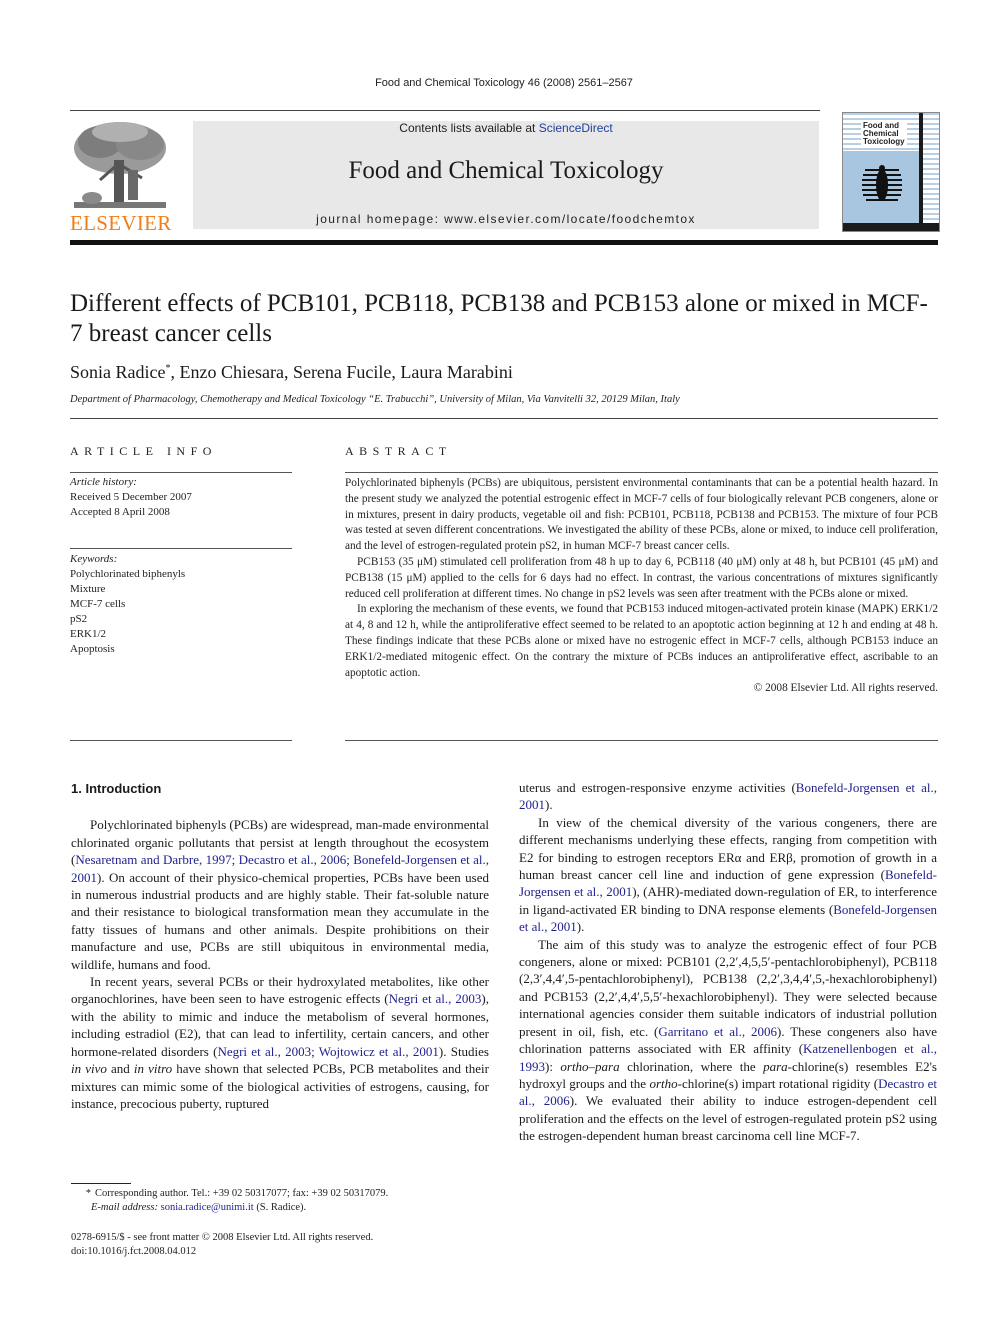 This screenshot has height=1323, width=992. Describe the element at coordinates (469, 128) in the screenshot. I see `contents-prefix: Contents lists available at` at that location.